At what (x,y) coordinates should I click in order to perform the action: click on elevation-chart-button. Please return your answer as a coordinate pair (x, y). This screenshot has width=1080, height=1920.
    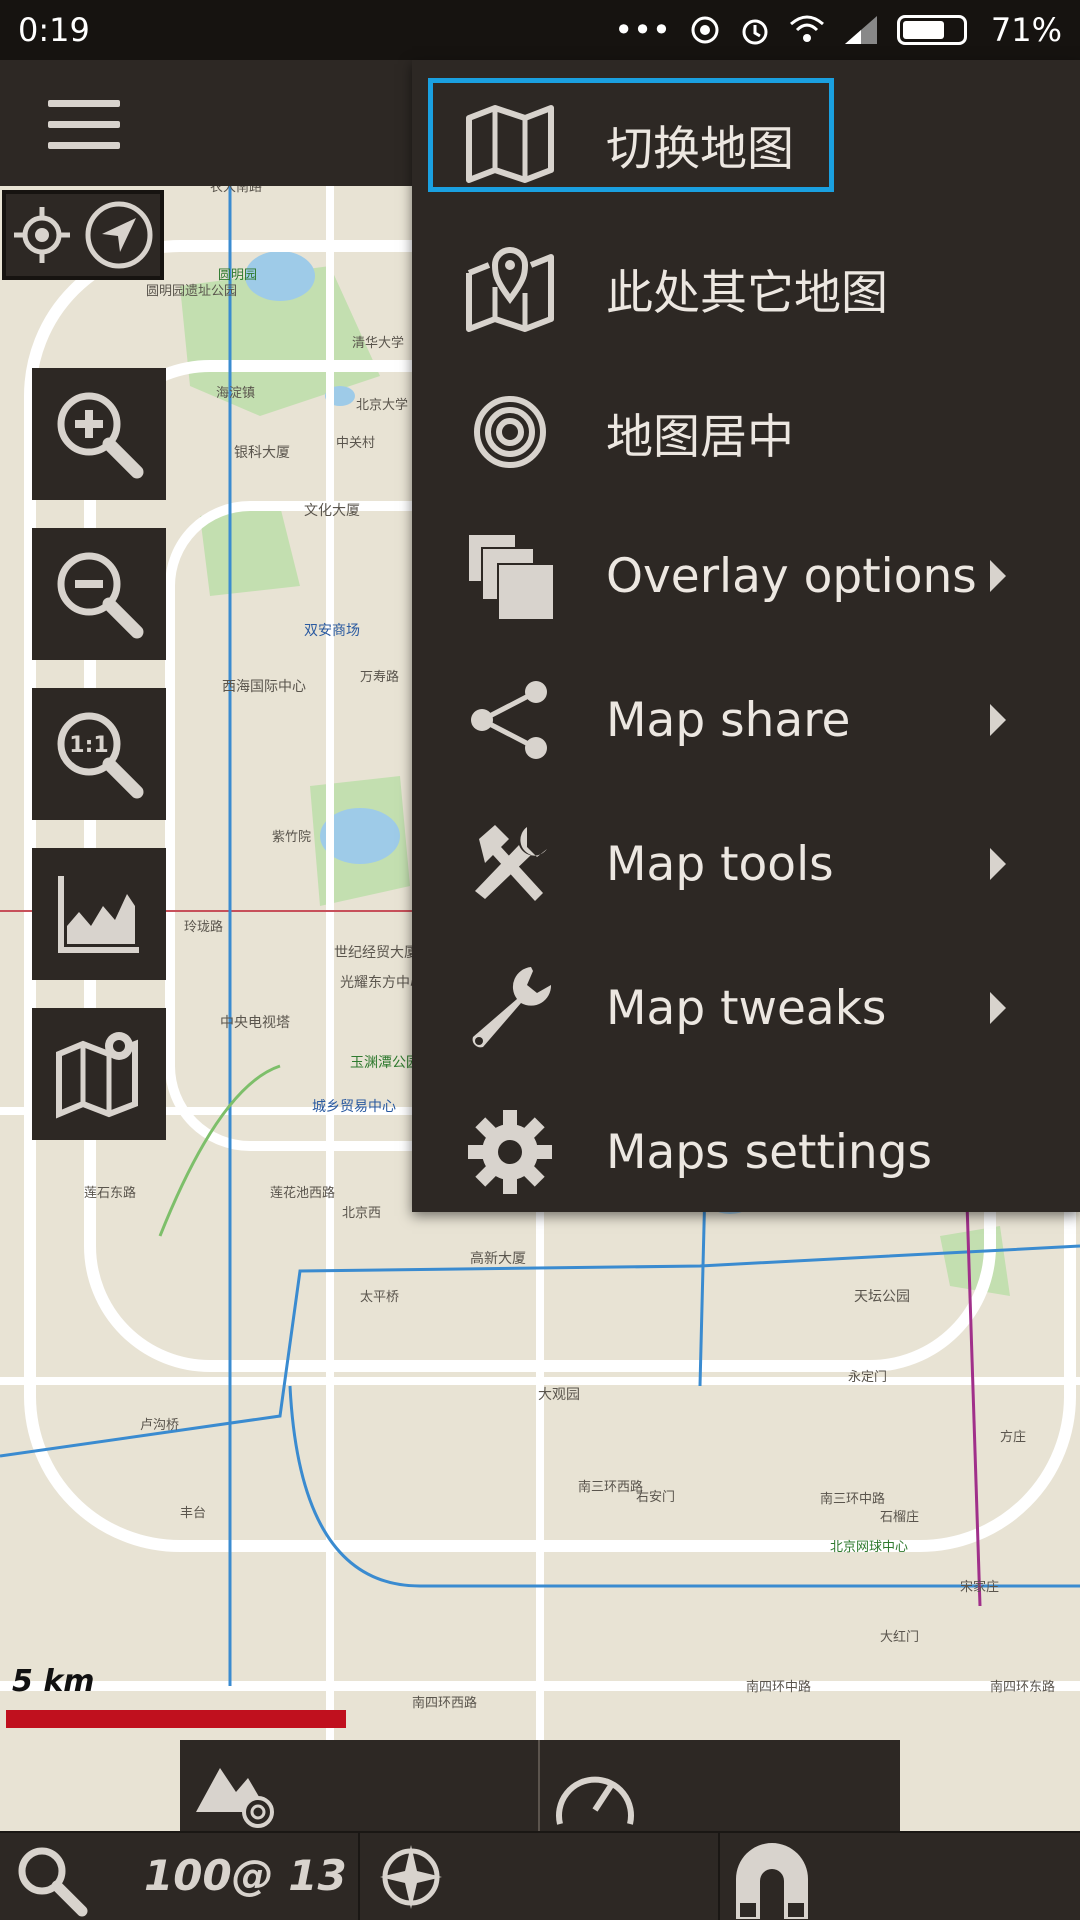
    Looking at the image, I should click on (99, 914).